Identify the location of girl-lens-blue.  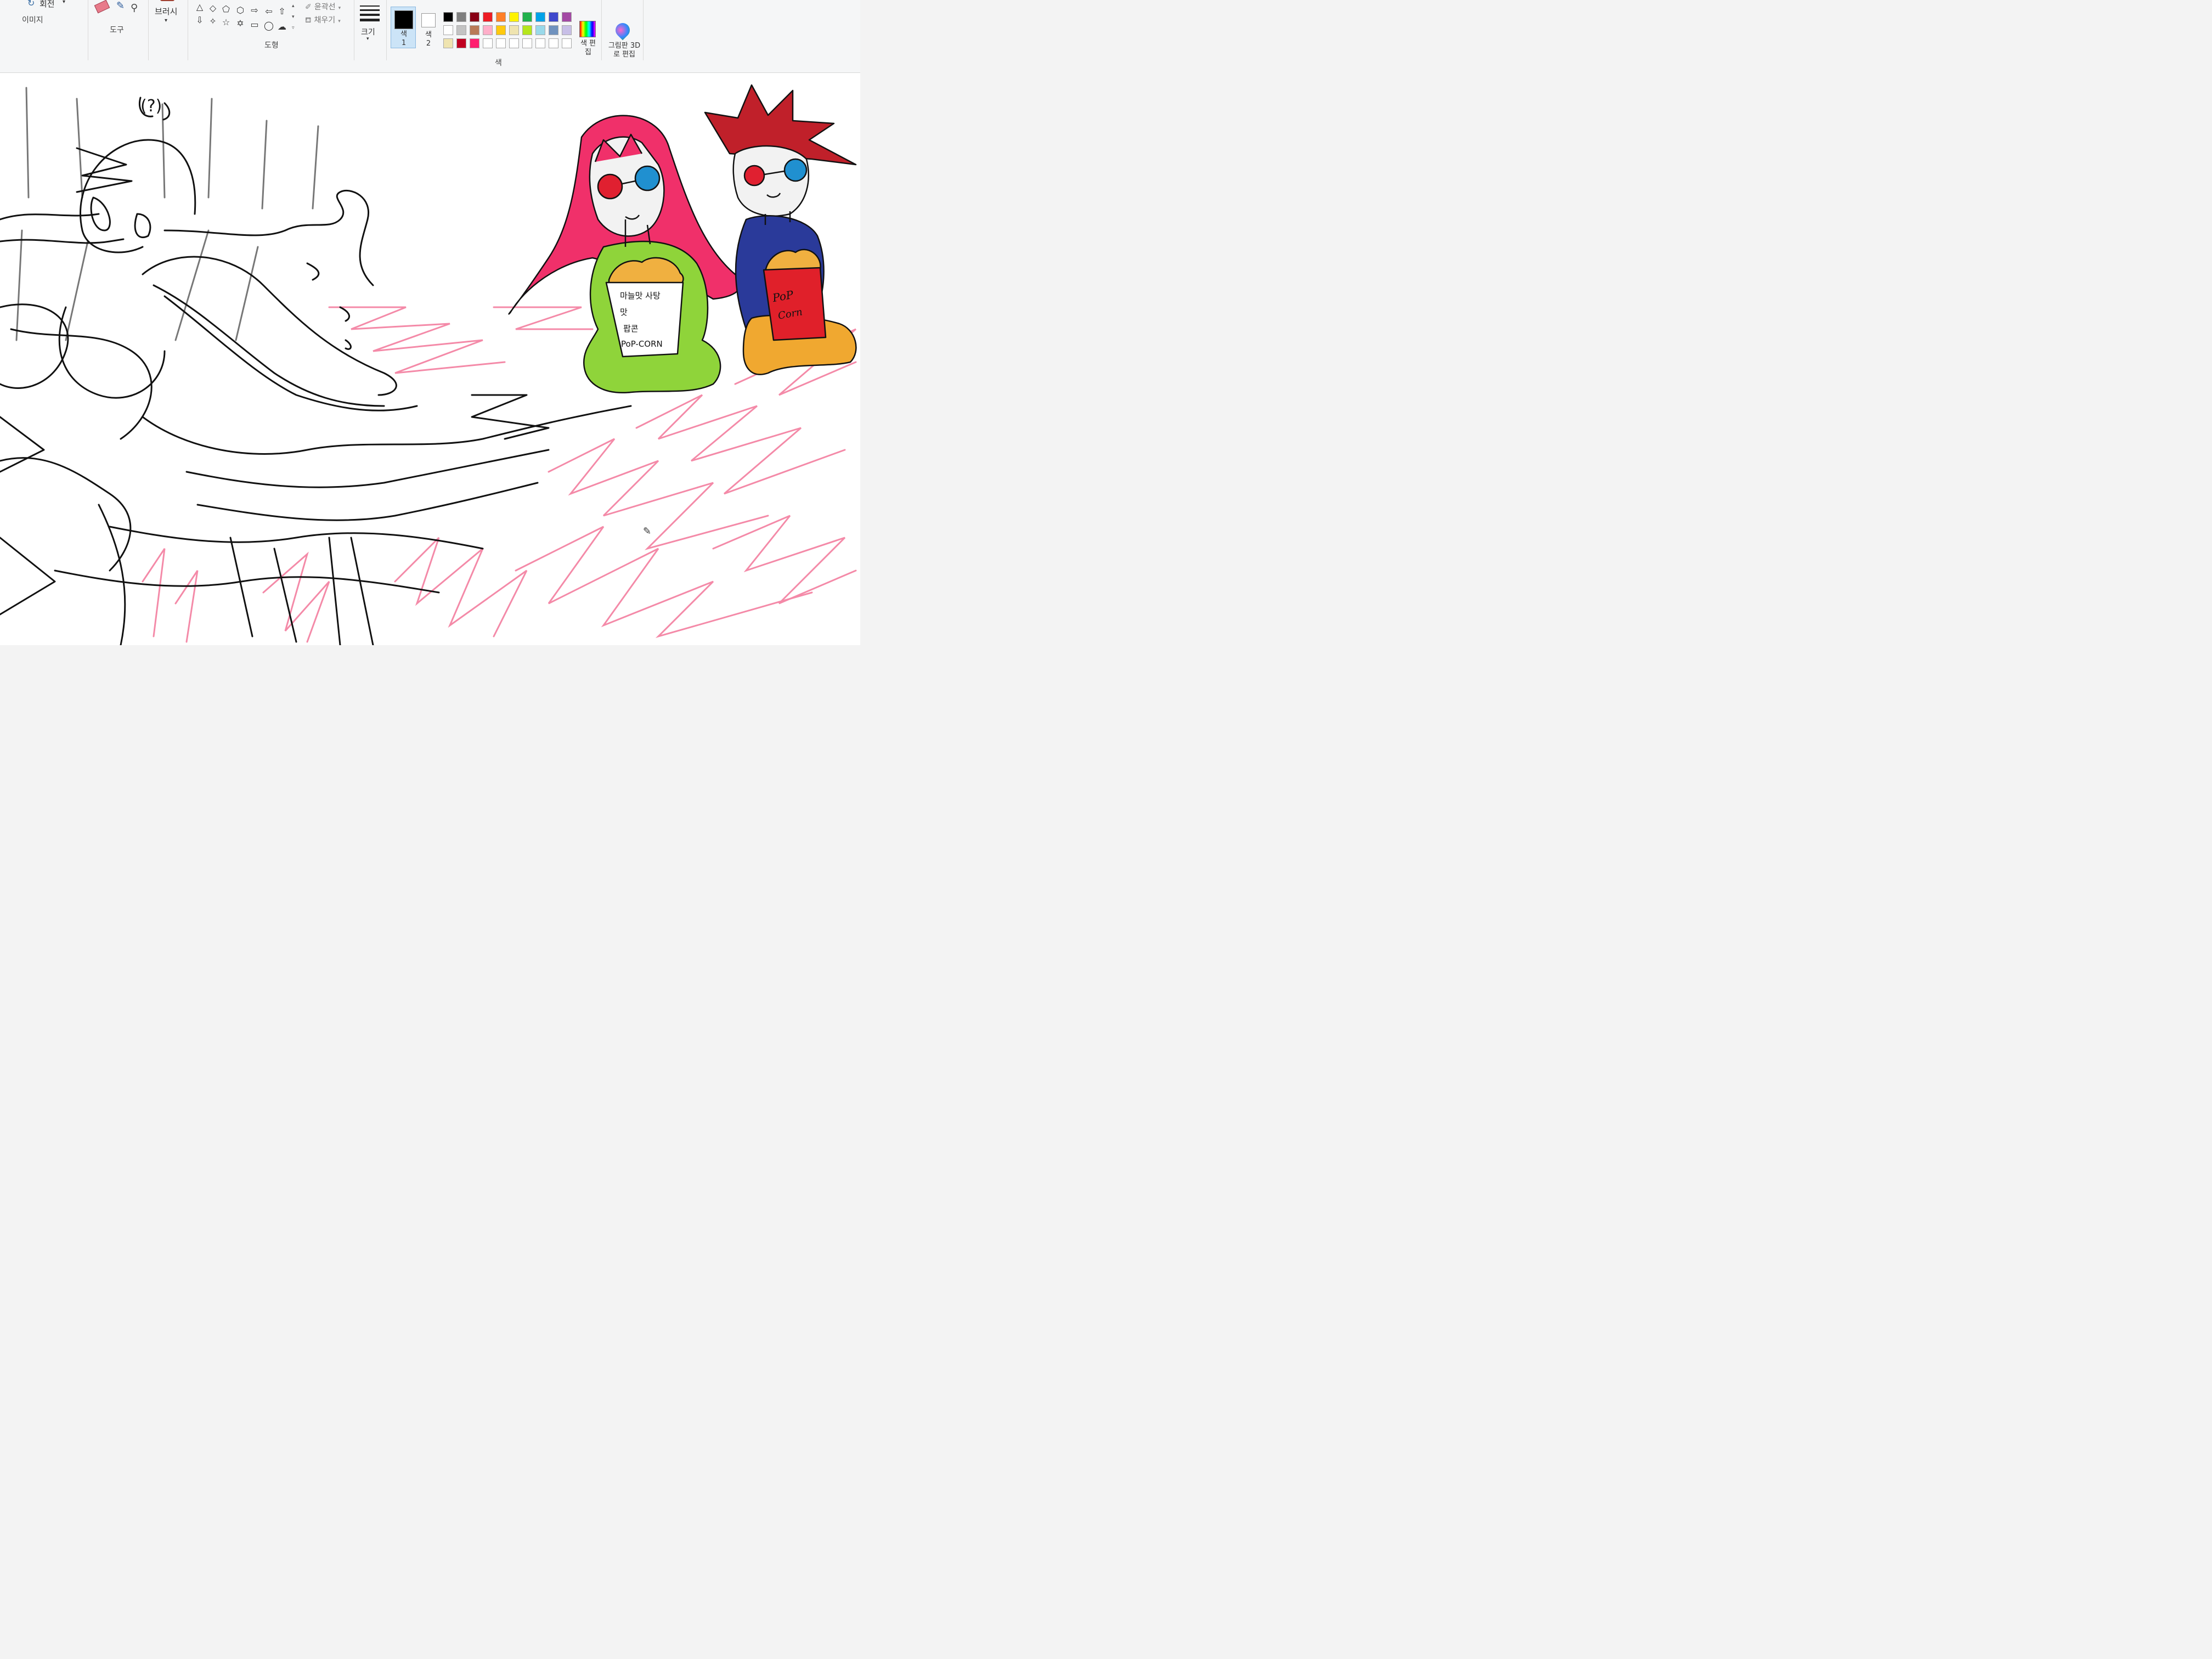
(647, 178).